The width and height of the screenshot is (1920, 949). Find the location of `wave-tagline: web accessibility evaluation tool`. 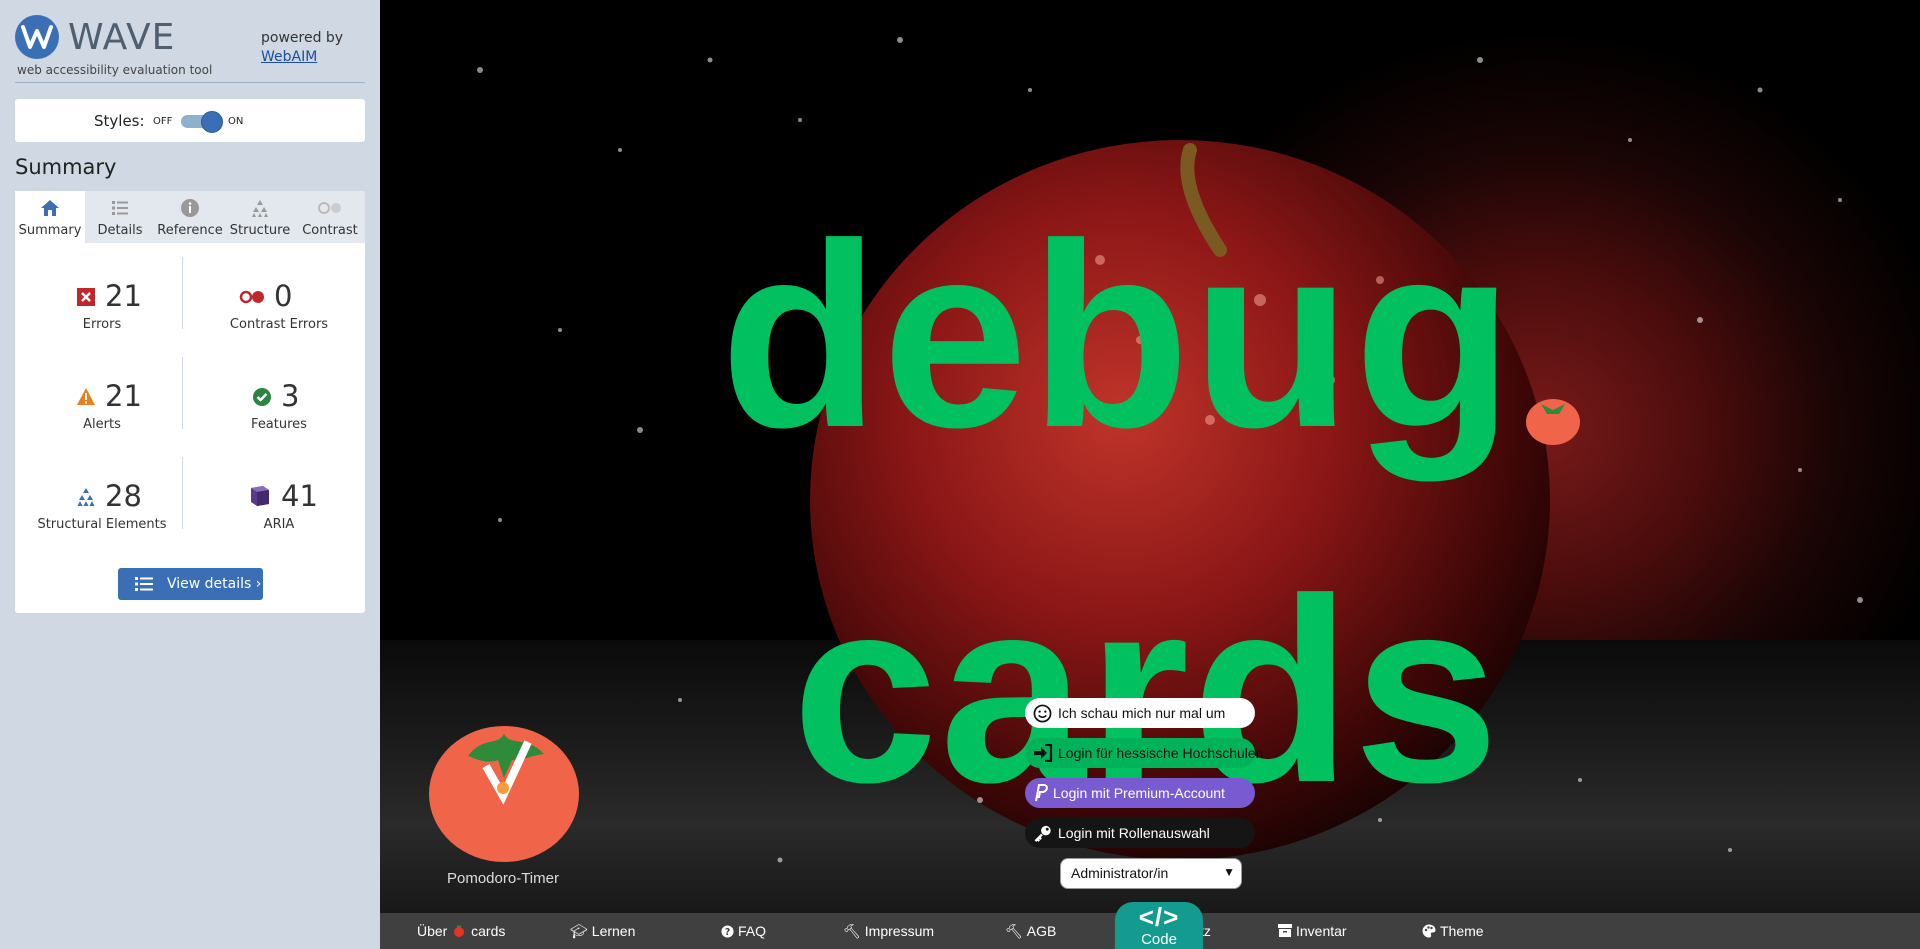

wave-tagline: web accessibility evaluation tool is located at coordinates (115, 70).